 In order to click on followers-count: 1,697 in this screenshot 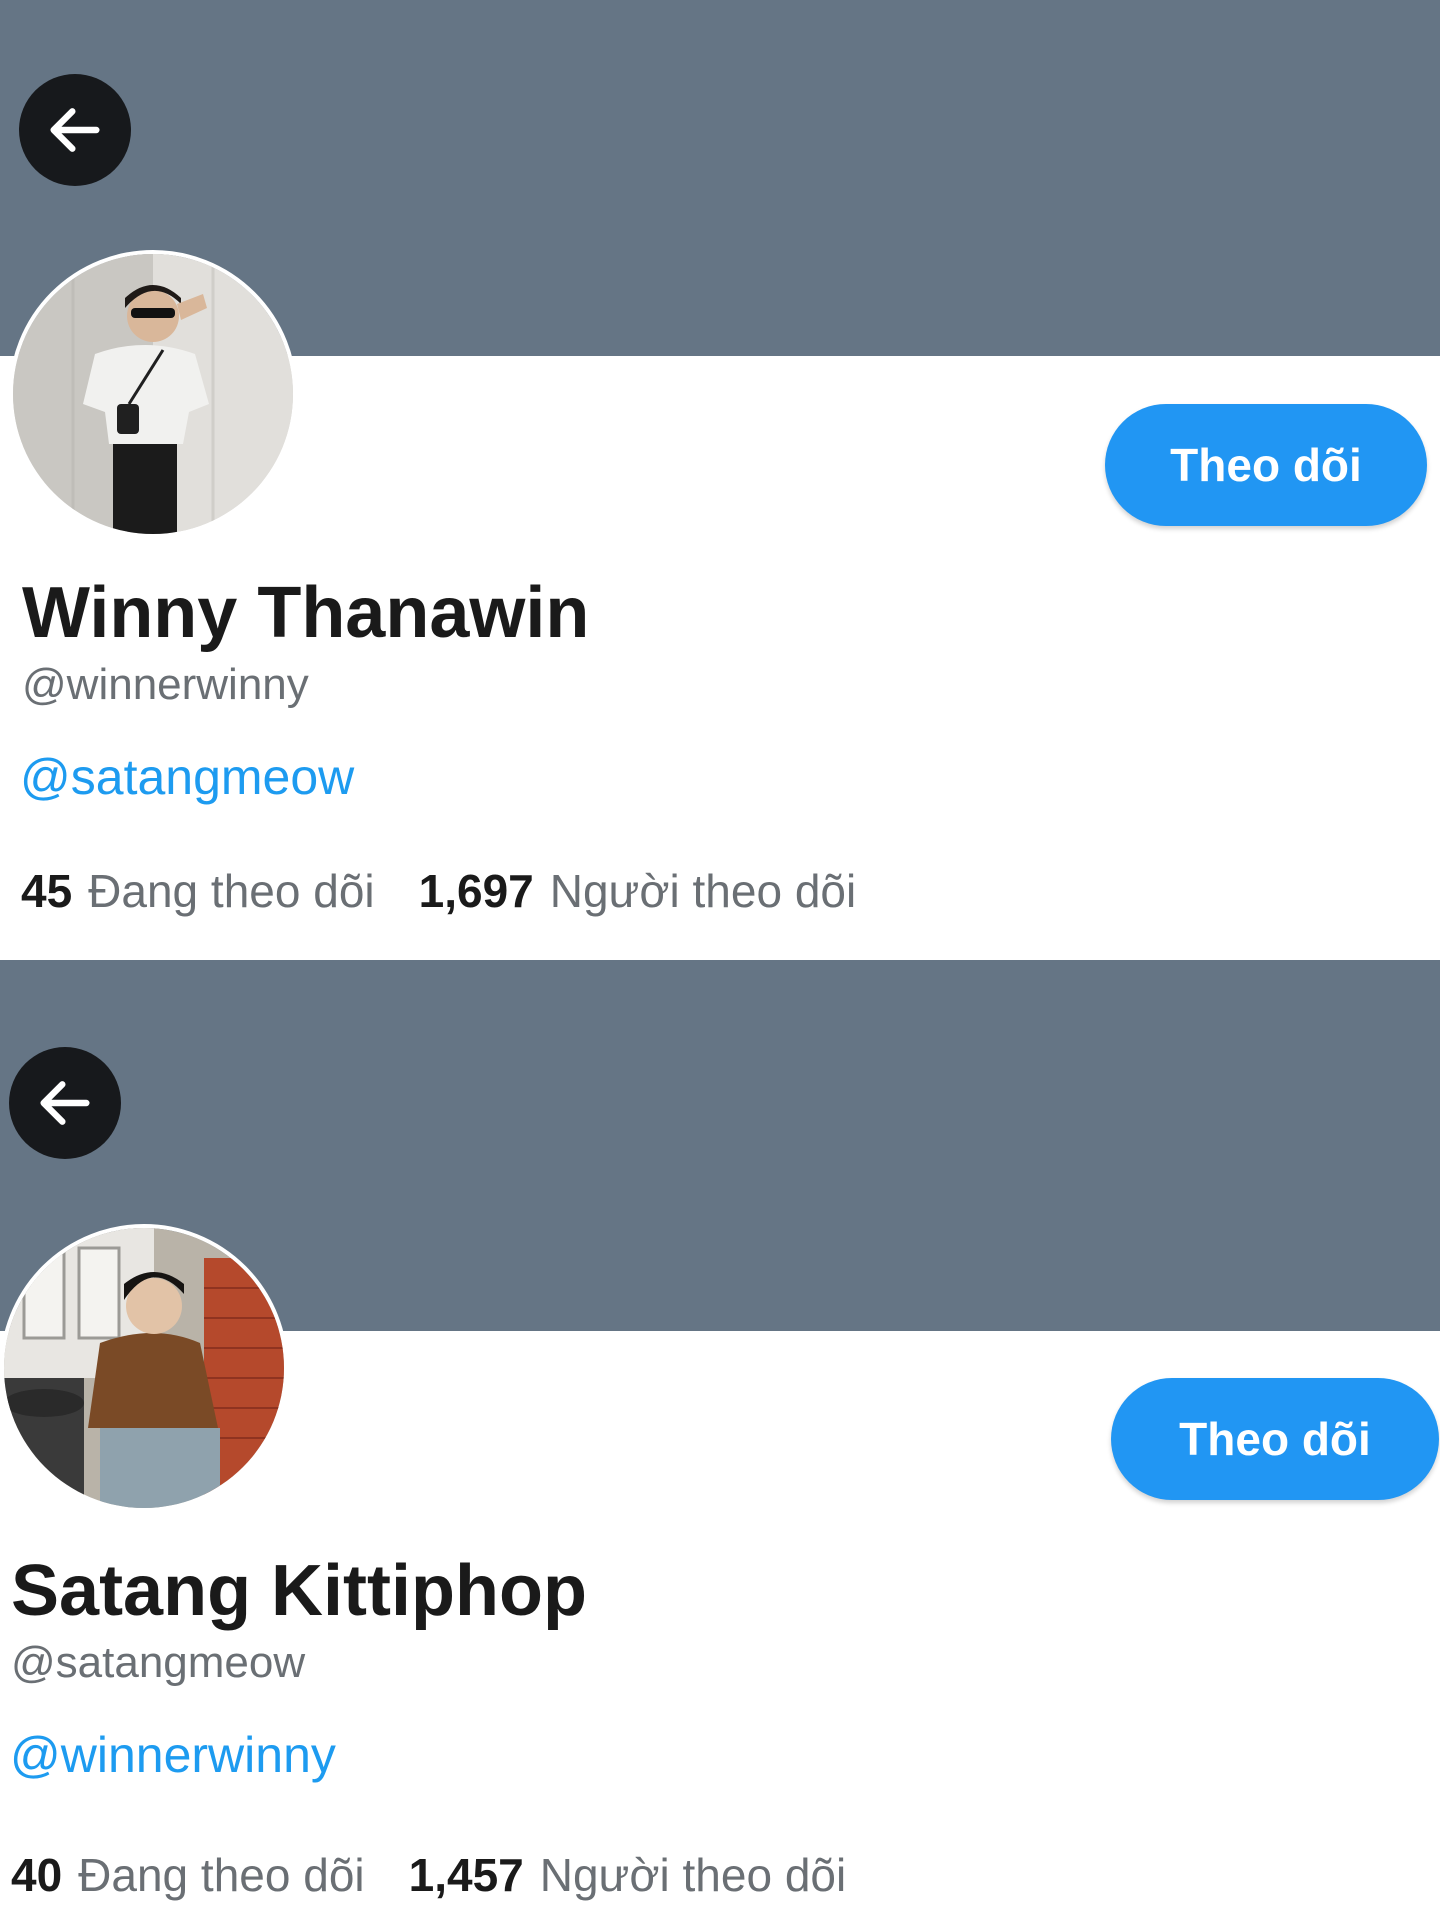, I will do `click(476, 891)`.